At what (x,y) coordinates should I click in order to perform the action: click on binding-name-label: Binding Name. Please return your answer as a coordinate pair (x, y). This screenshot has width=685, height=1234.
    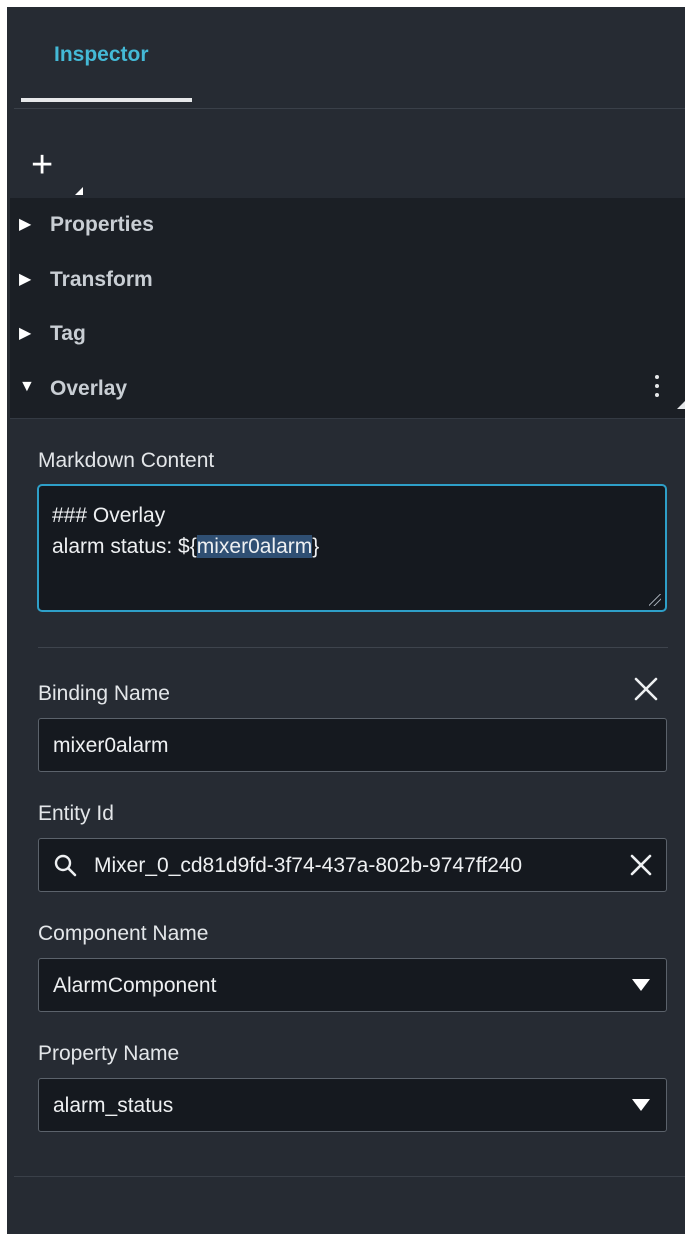
    Looking at the image, I should click on (104, 693).